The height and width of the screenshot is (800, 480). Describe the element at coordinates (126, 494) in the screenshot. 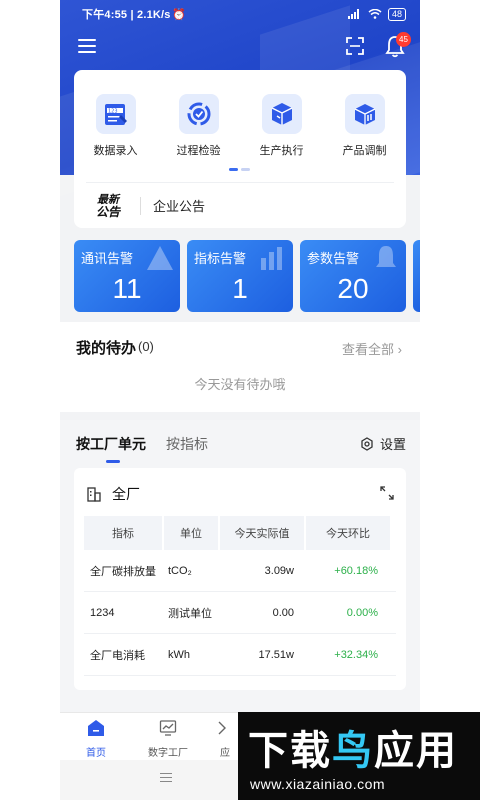

I see `card-title: 全厂` at that location.